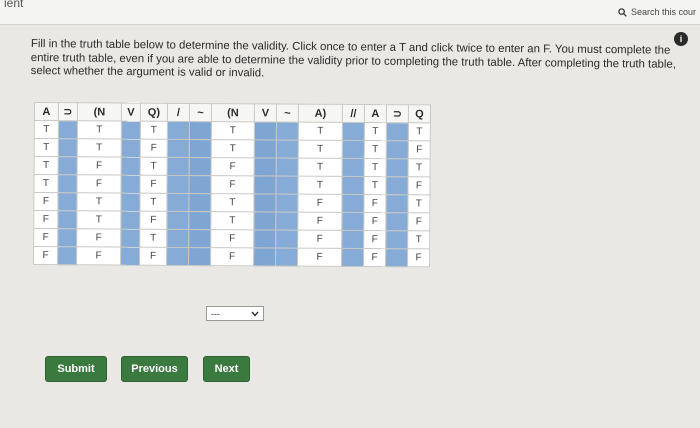 This screenshot has height=428, width=700. Describe the element at coordinates (99, 112) in the screenshot. I see `truth-table-header-cell: (N` at that location.